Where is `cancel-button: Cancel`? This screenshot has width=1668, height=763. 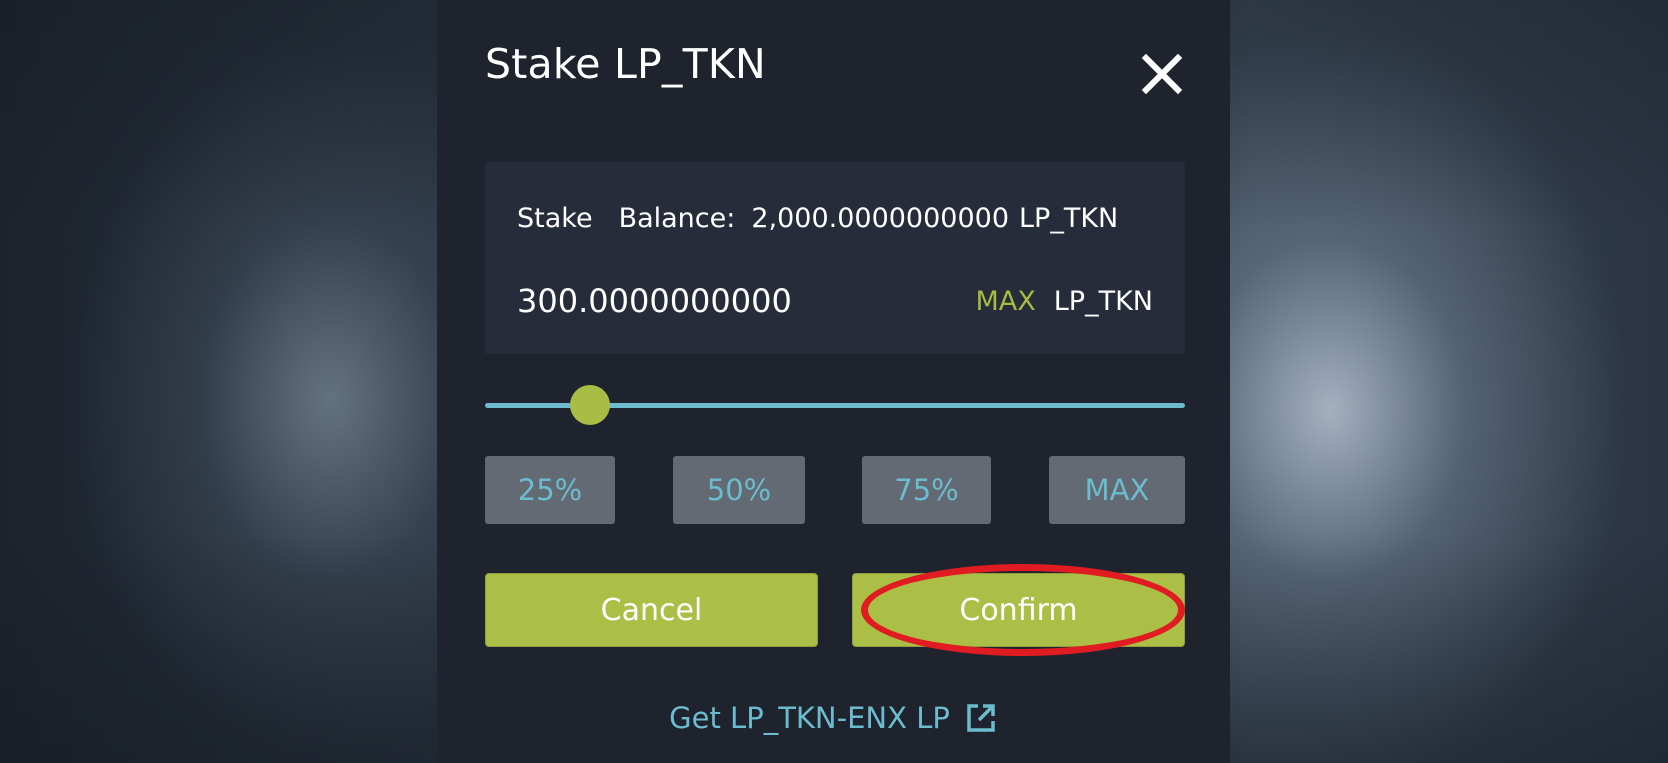 cancel-button: Cancel is located at coordinates (651, 610).